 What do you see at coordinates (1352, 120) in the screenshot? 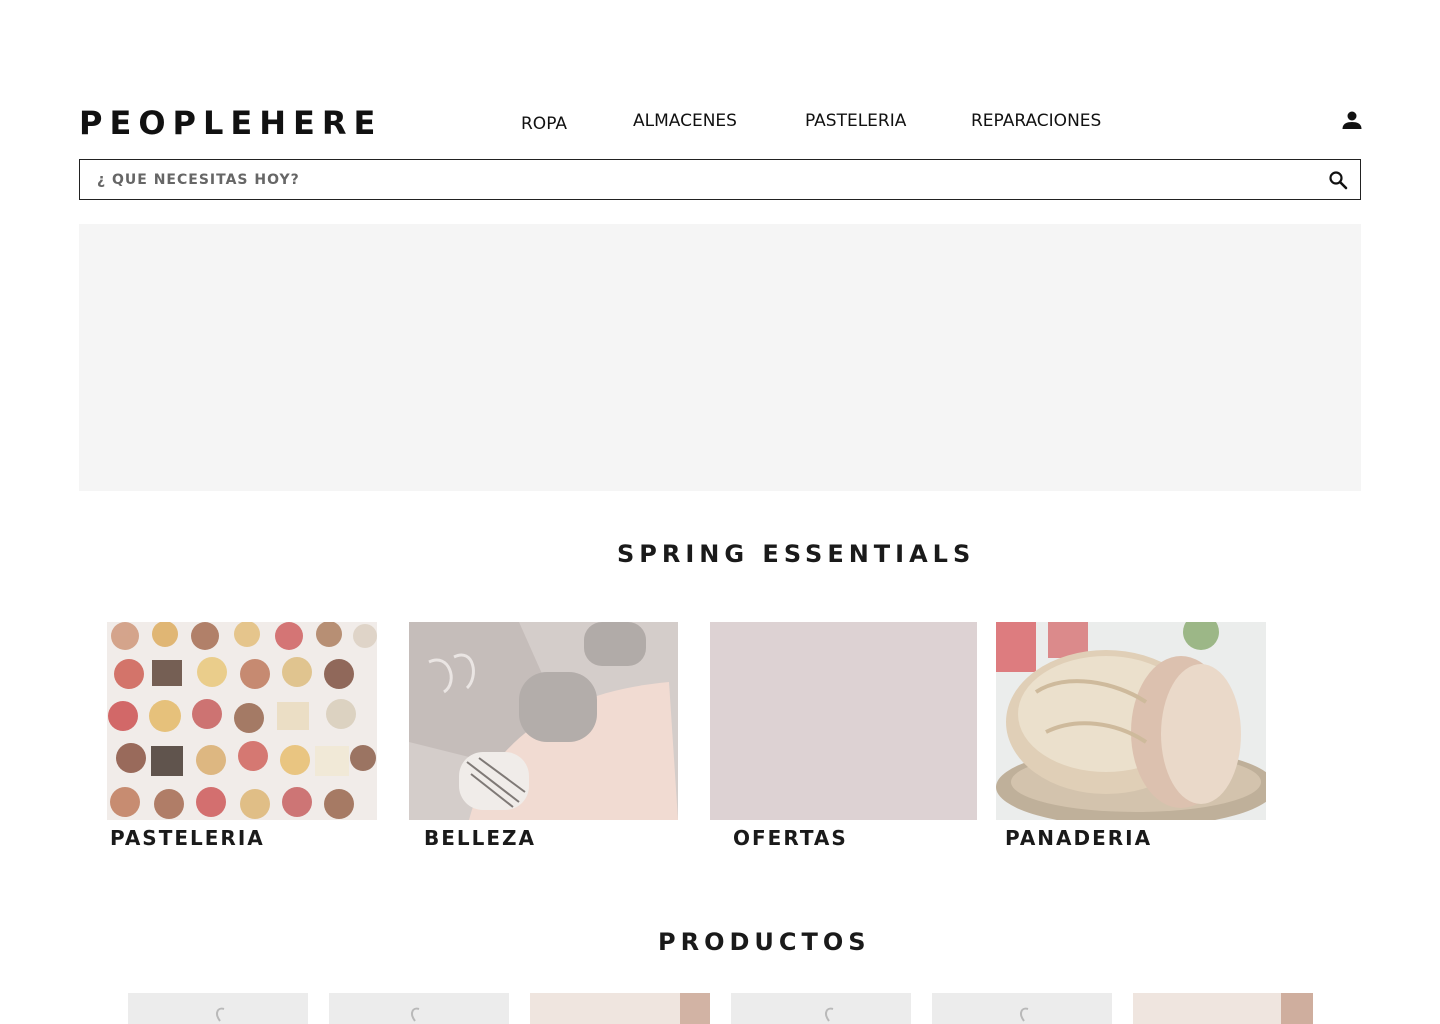
I see `user-icon` at bounding box center [1352, 120].